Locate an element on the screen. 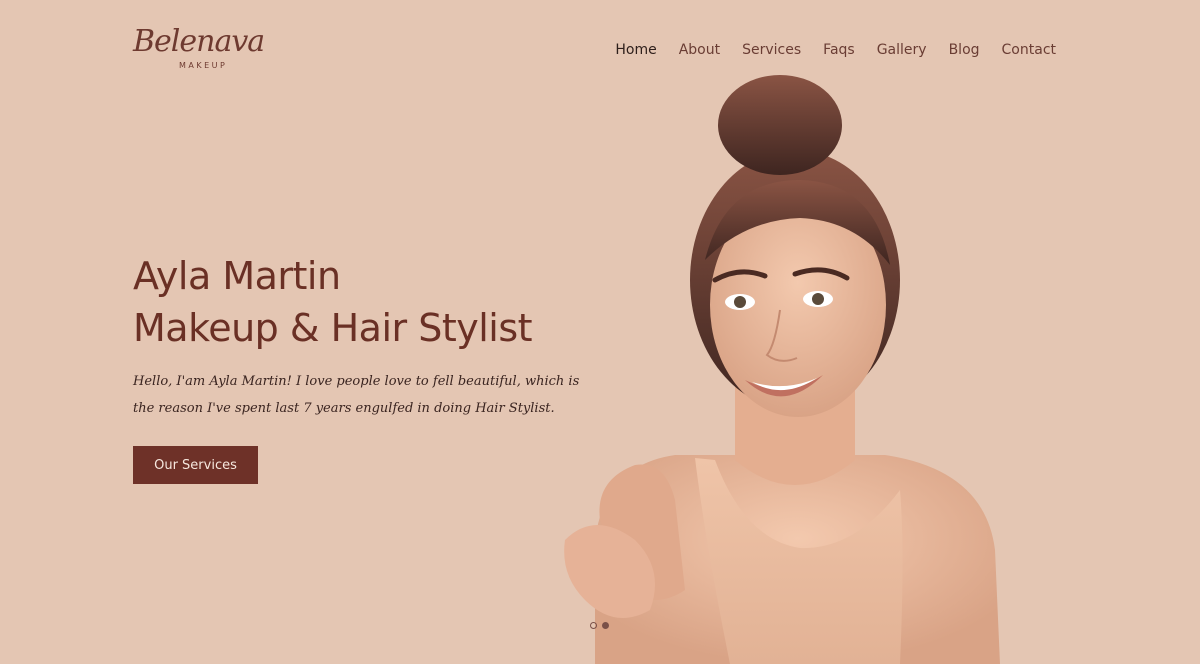 This screenshot has height=664, width=1200. logo-subtitle: MAKEUP is located at coordinates (203, 65).